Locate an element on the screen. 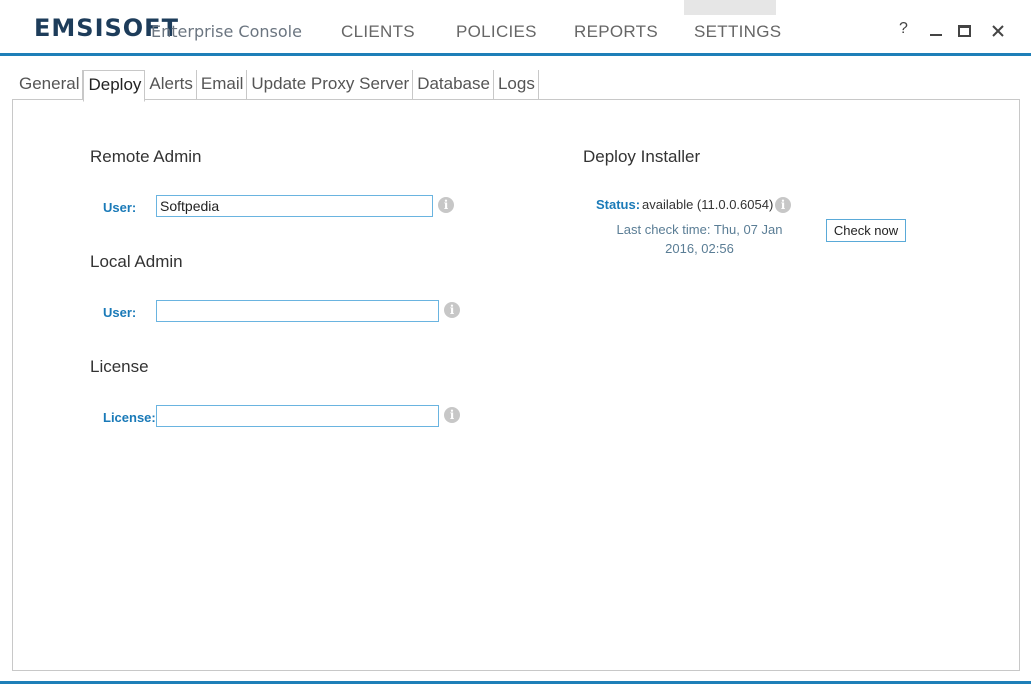  nav-clients: CLIENTS is located at coordinates (378, 32).